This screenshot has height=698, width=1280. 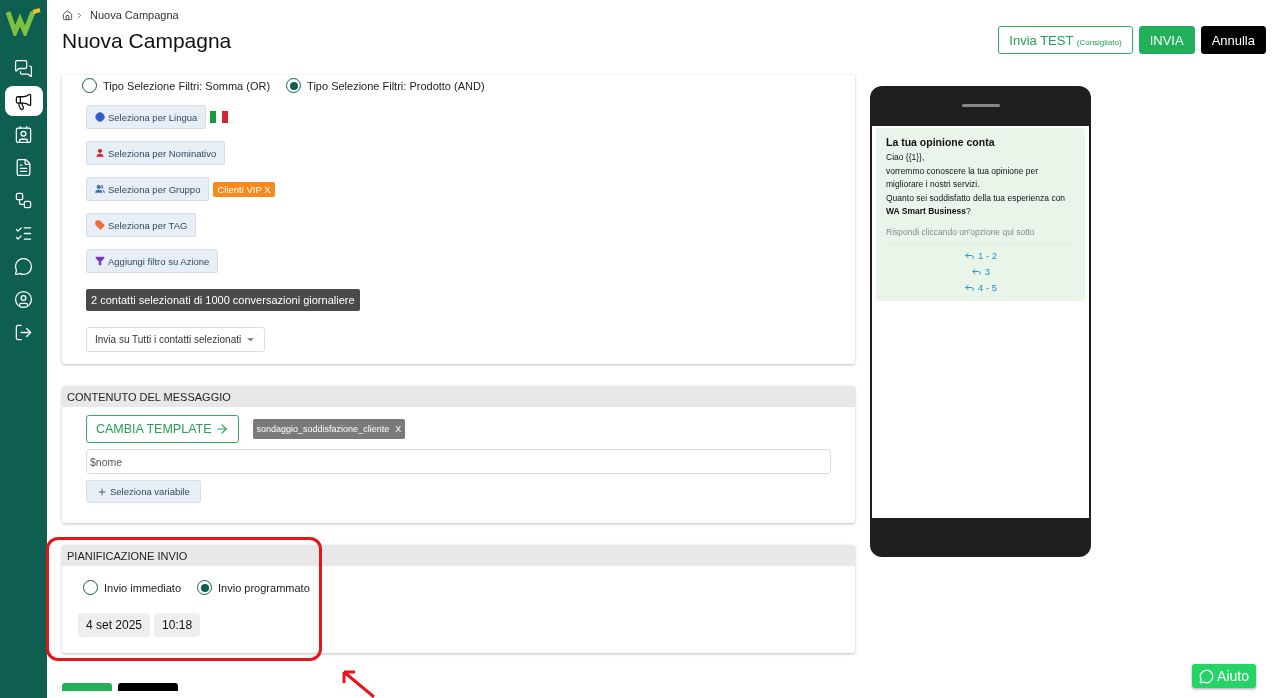 What do you see at coordinates (141, 225) in the screenshot?
I see `filter-button: Seleziona per TAG` at bounding box center [141, 225].